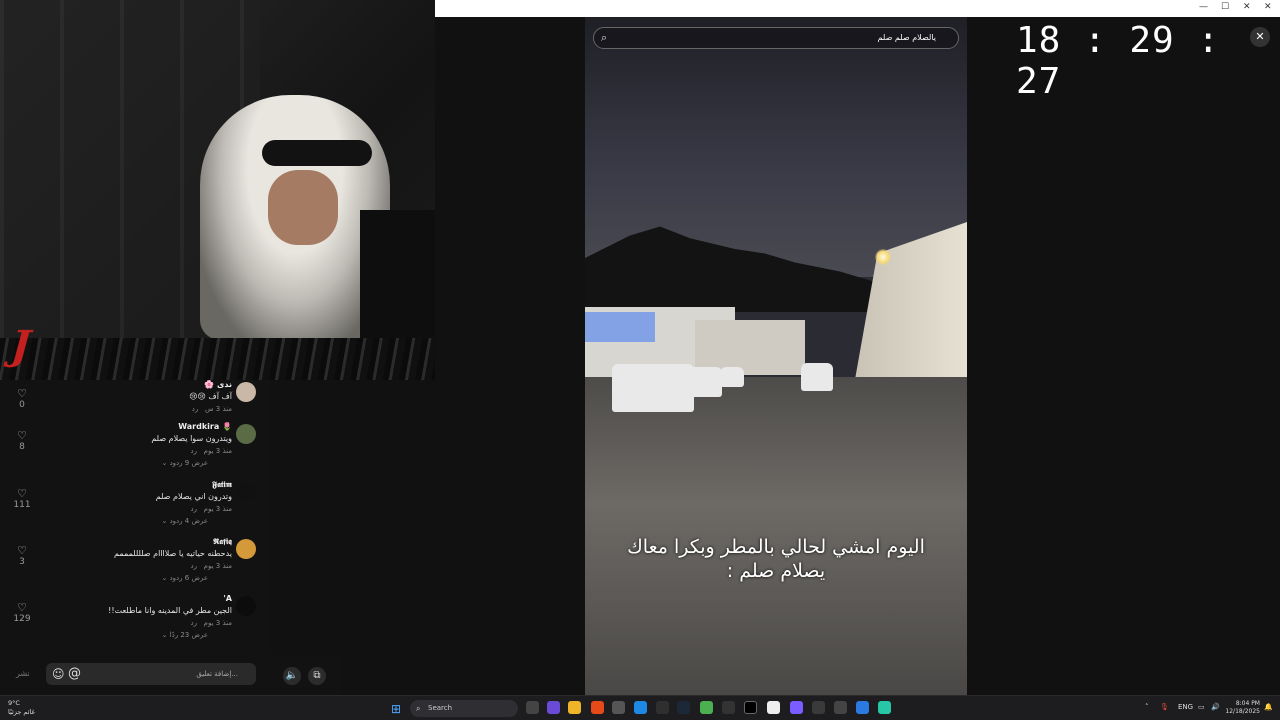 Image resolution: width=1280 pixels, height=720 pixels. I want to click on edge-icon, so click(640, 707).